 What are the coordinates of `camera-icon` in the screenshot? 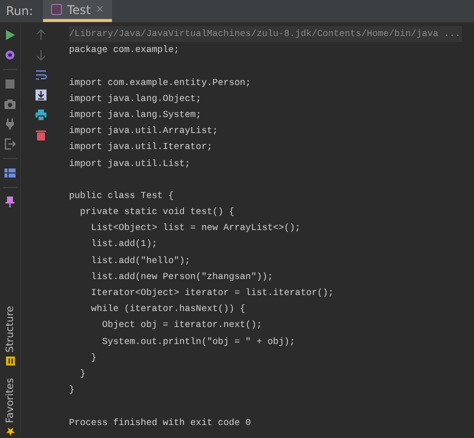 It's located at (10, 104).